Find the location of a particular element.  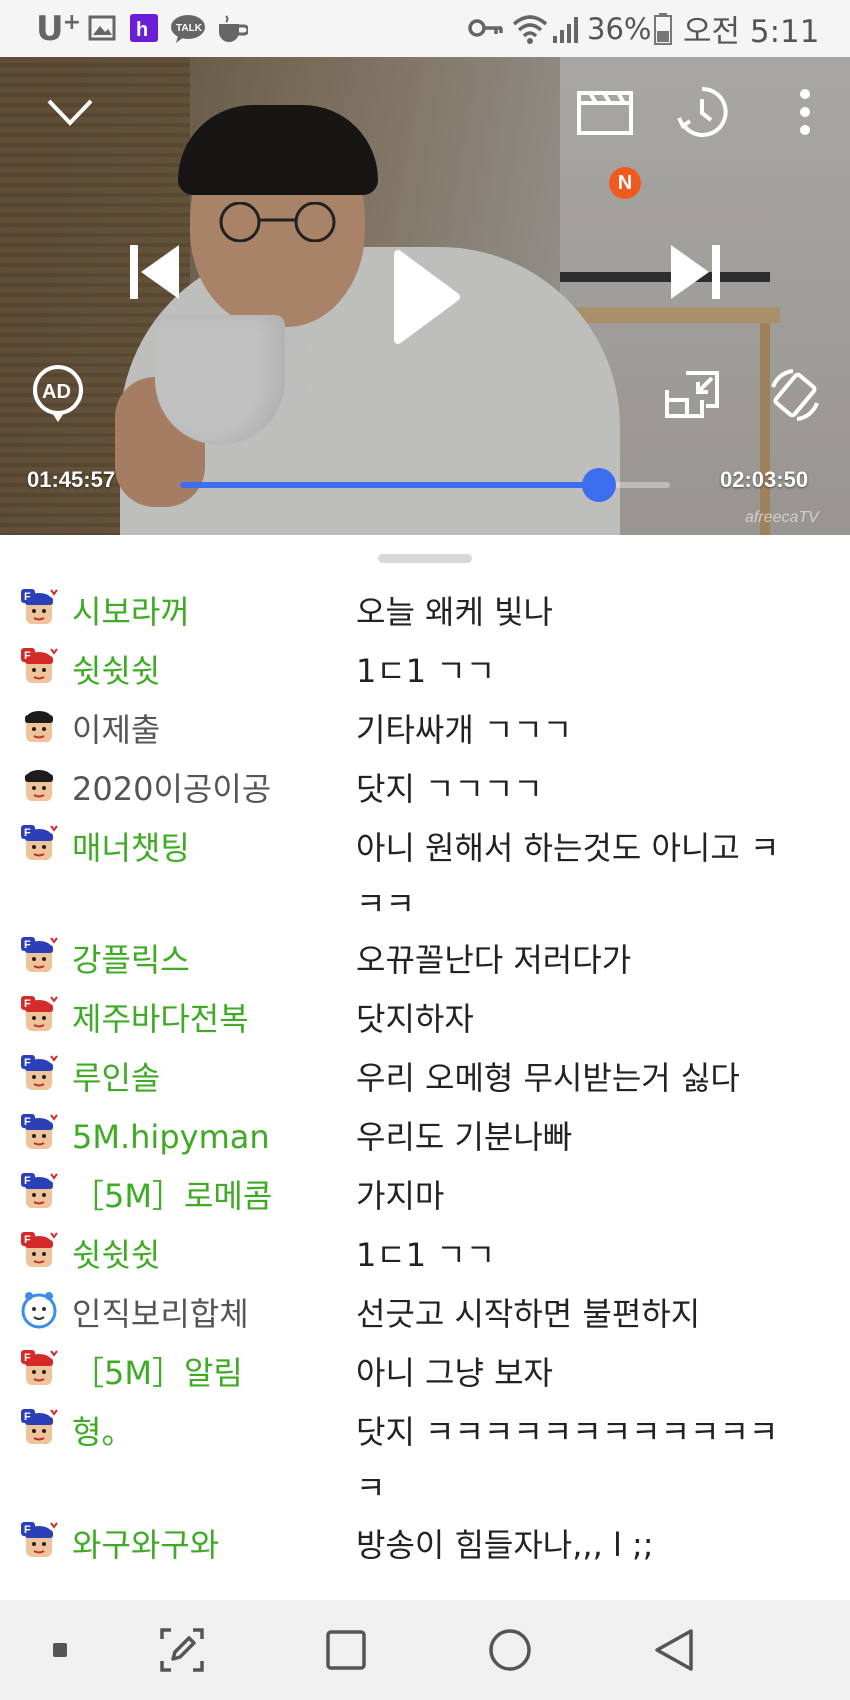

ad-label: AD is located at coordinates (56, 392).